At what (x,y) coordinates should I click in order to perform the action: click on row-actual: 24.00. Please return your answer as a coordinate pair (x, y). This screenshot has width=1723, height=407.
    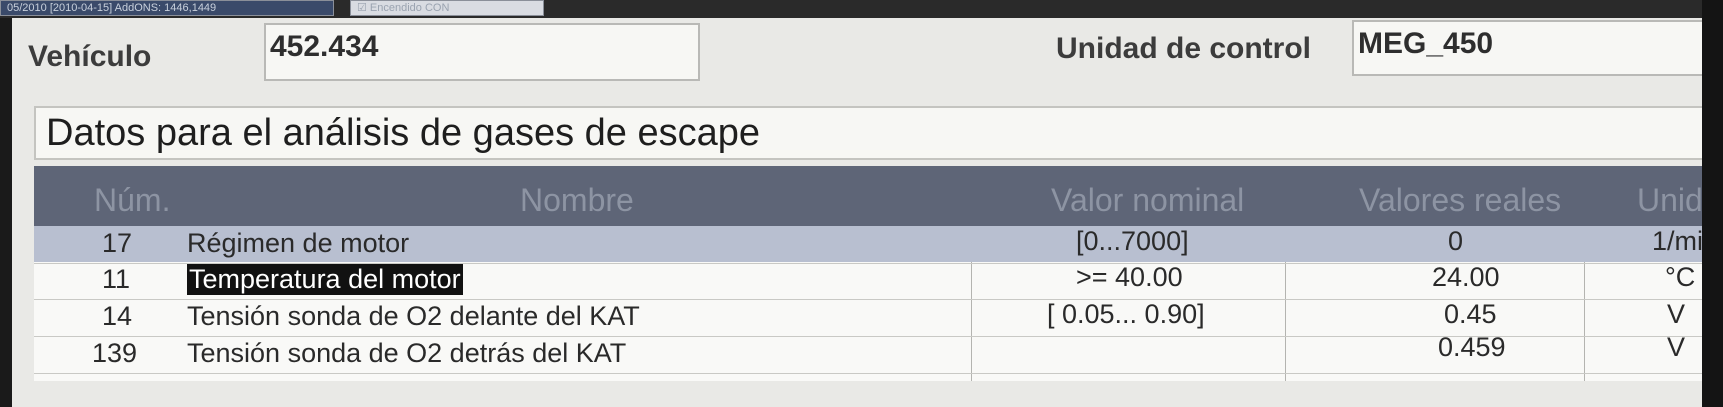
    Looking at the image, I should click on (1466, 277).